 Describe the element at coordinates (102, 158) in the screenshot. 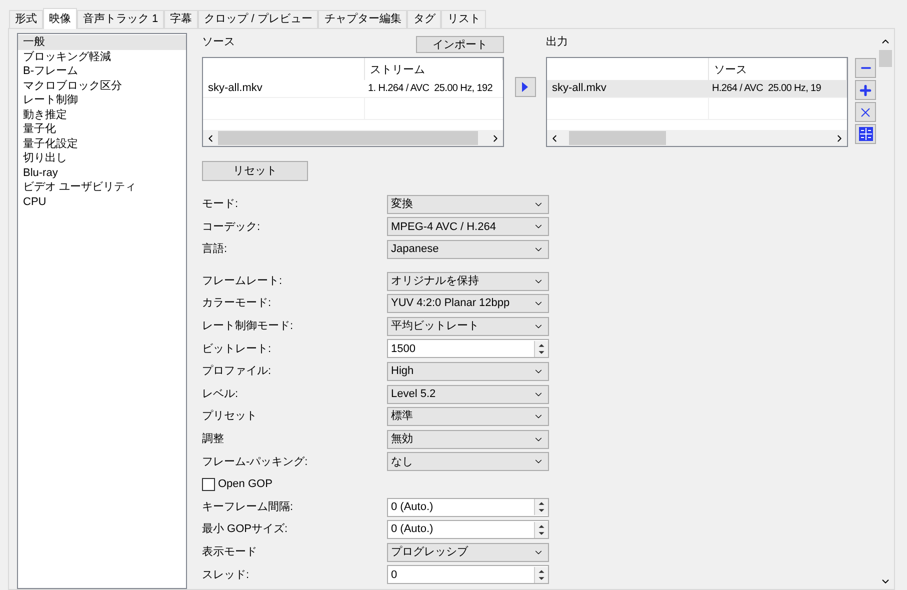

I see `list-item: 切り出し` at that location.